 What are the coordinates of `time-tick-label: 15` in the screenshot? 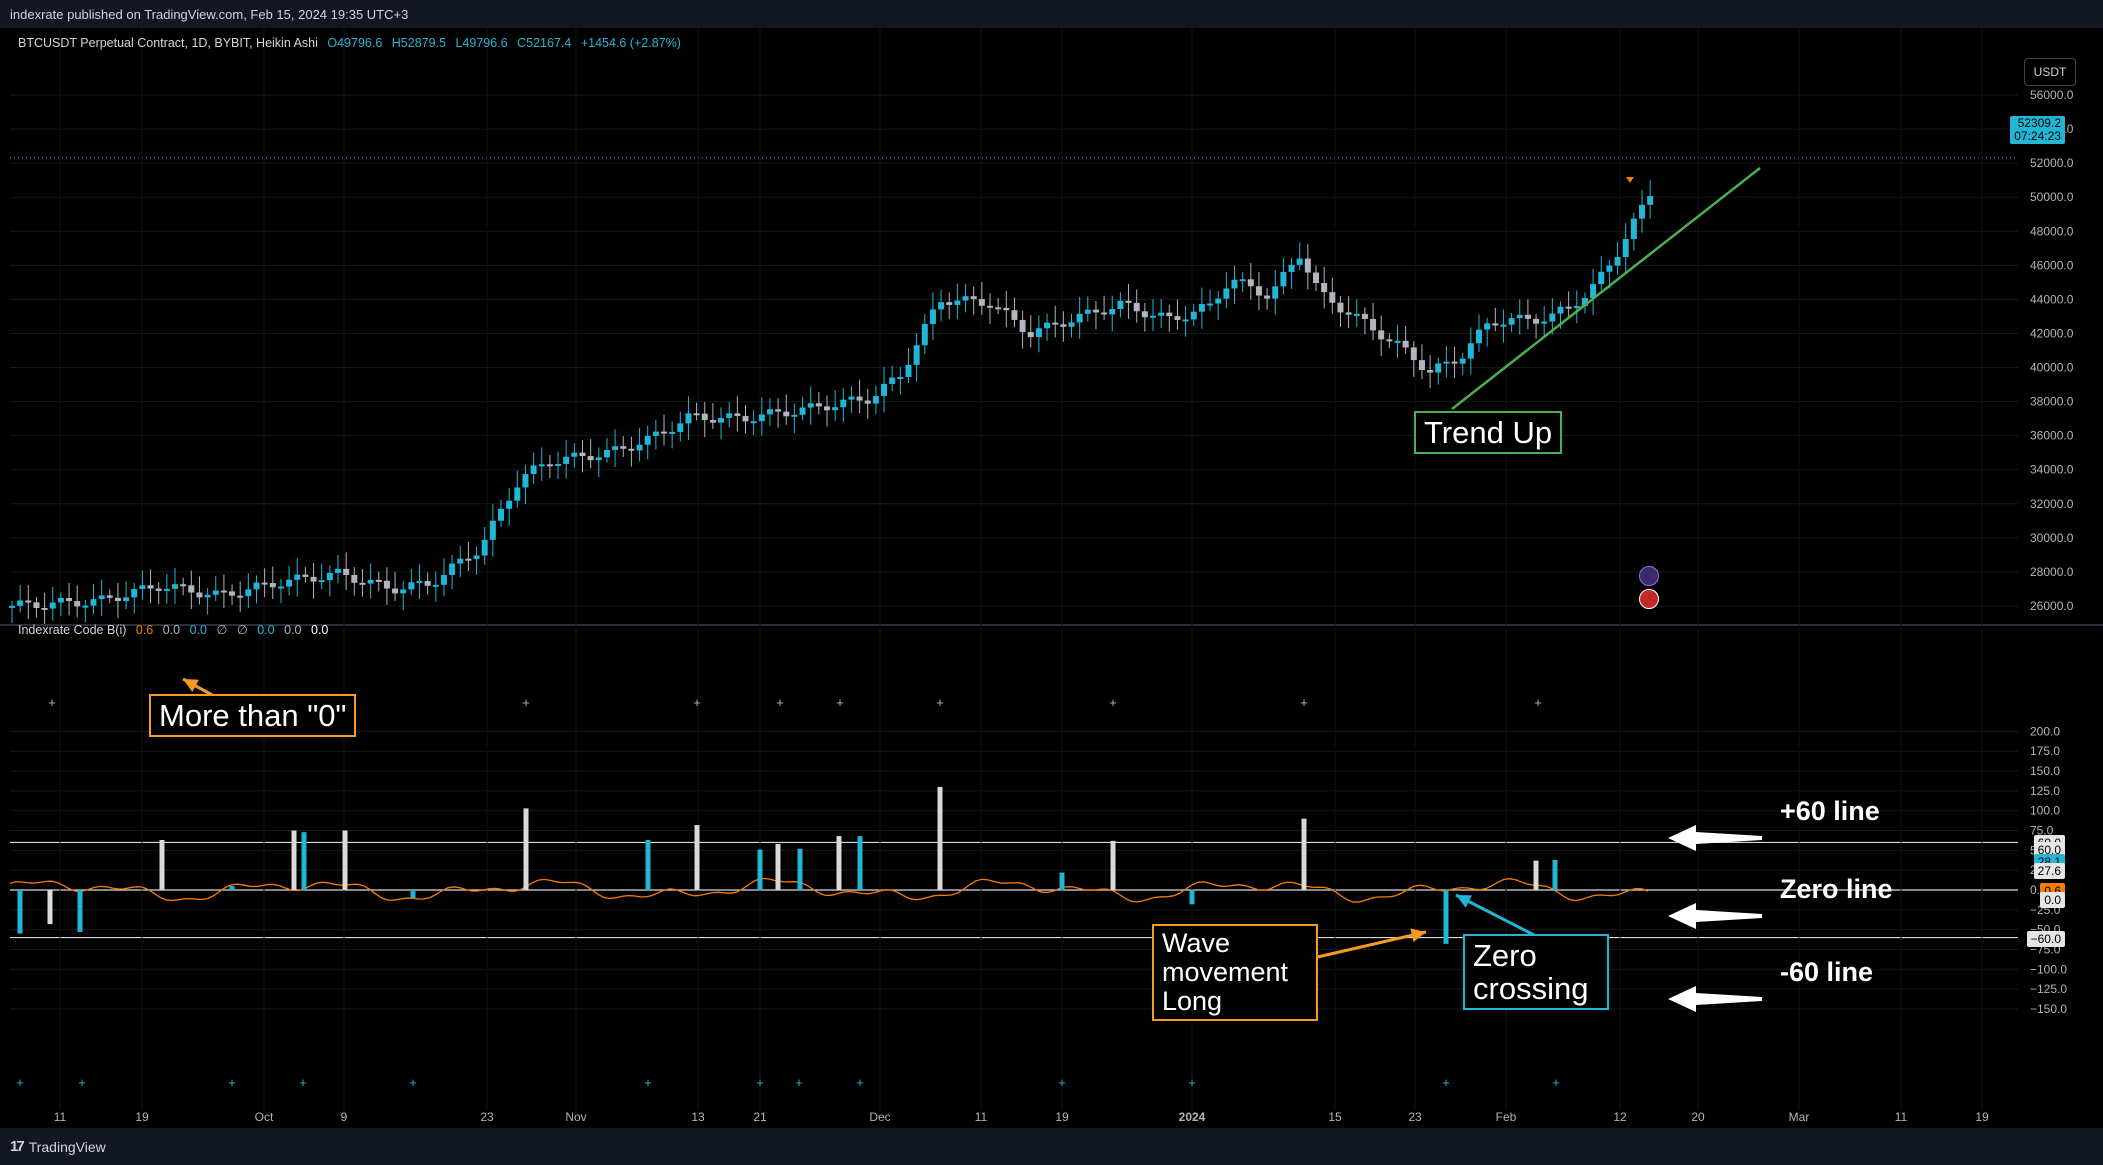 It's located at (1335, 1117).